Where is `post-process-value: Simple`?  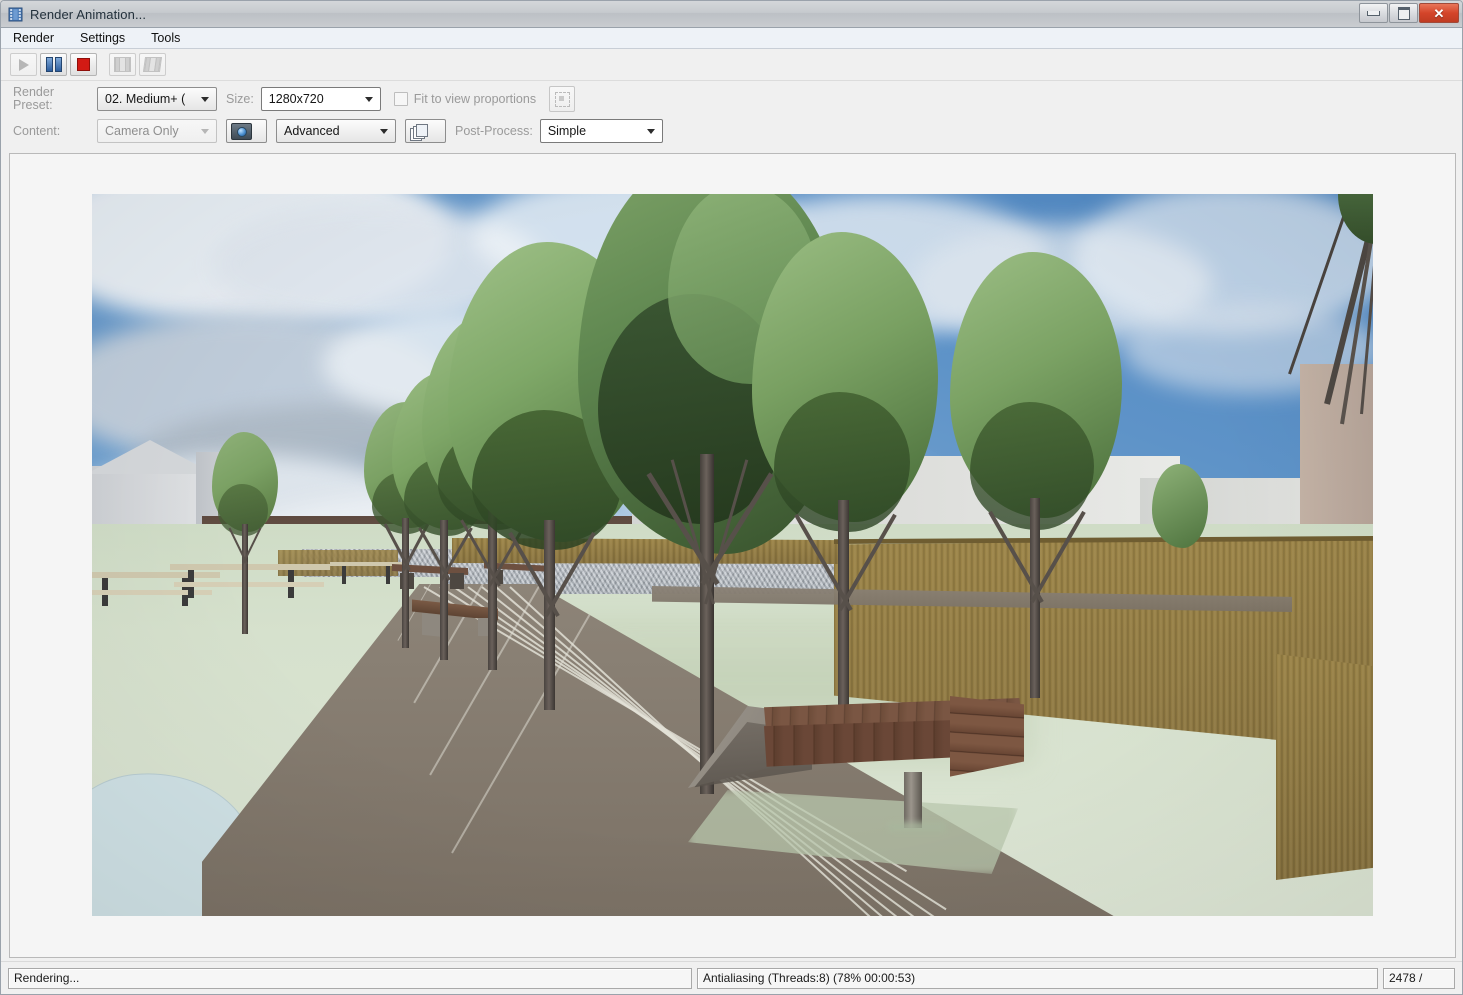
post-process-value: Simple is located at coordinates (567, 131).